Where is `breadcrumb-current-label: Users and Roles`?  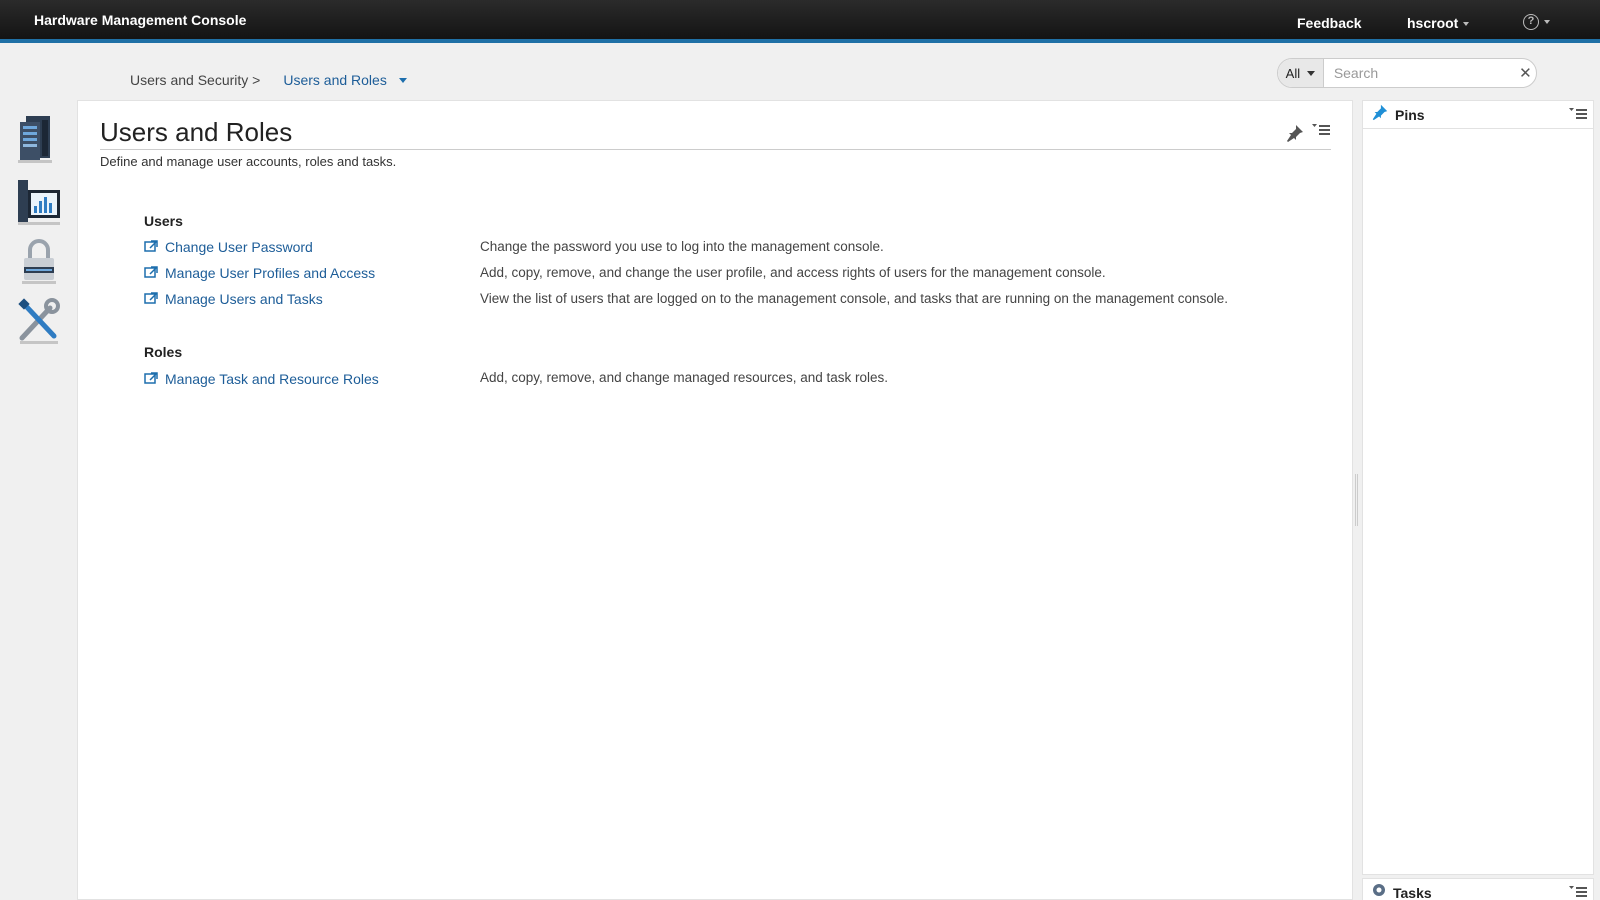 breadcrumb-current-label: Users and Roles is located at coordinates (335, 80).